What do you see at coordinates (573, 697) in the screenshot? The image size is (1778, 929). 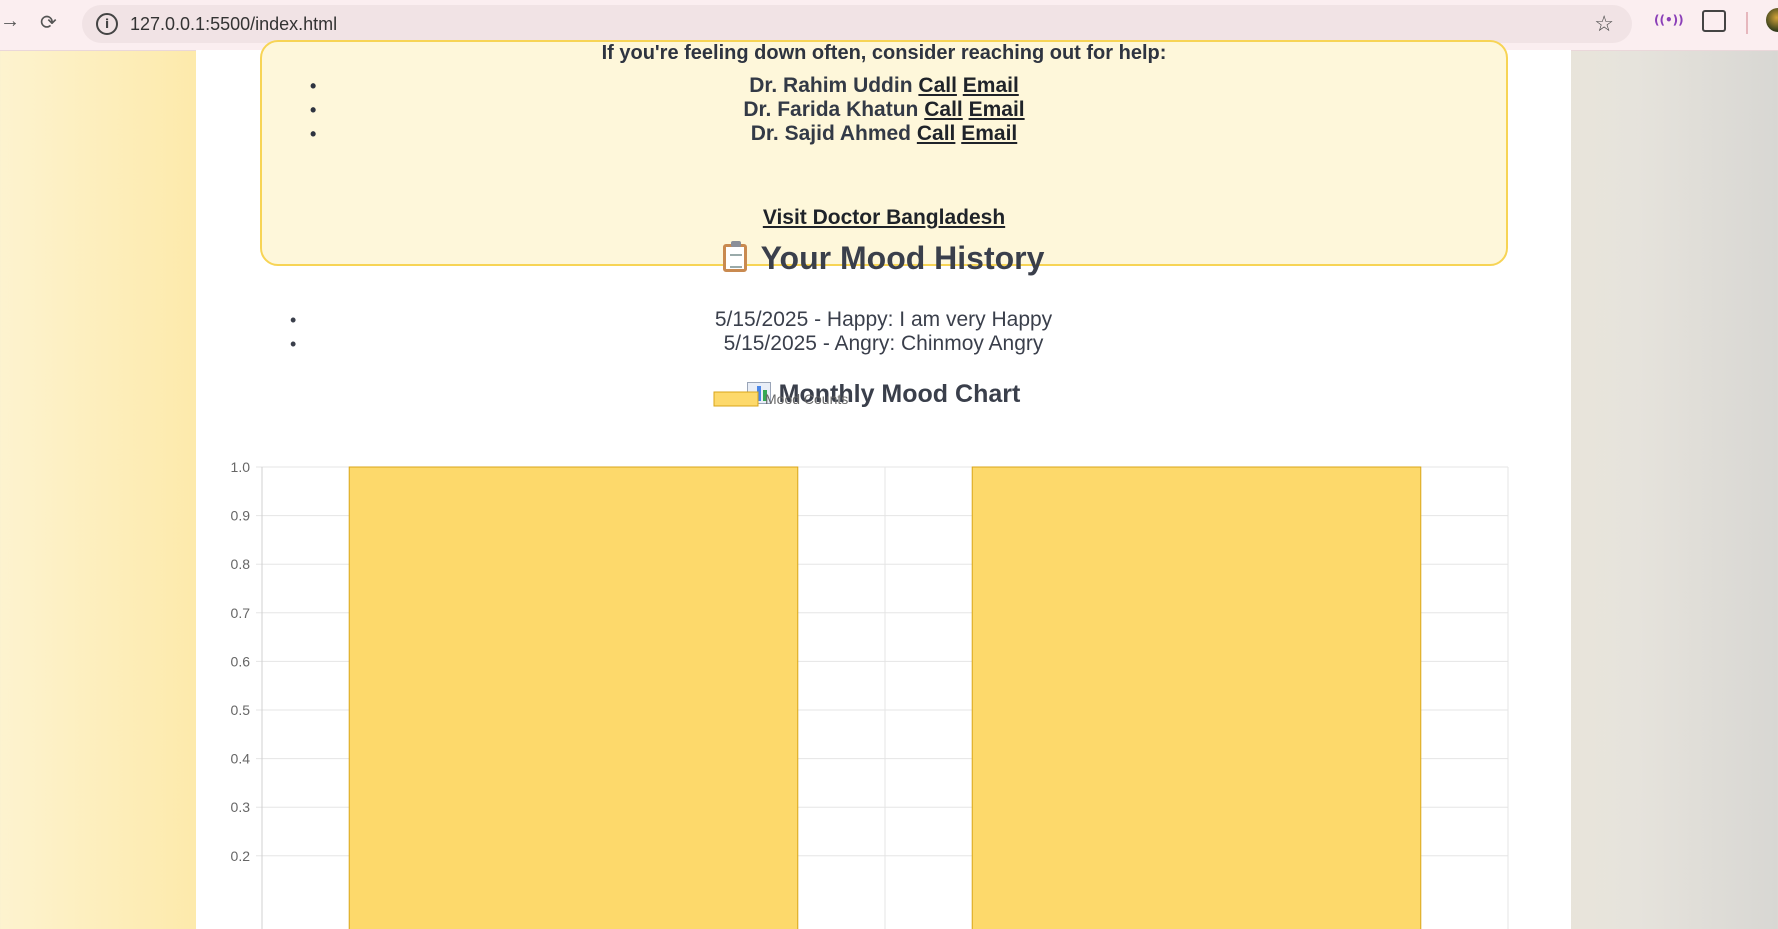 I see `bar-happy` at bounding box center [573, 697].